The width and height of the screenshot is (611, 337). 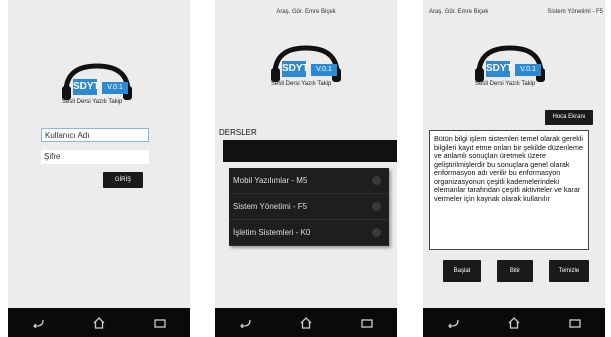 I want to click on teacher-screen-button: Hoca Ekranı, so click(x=569, y=117).